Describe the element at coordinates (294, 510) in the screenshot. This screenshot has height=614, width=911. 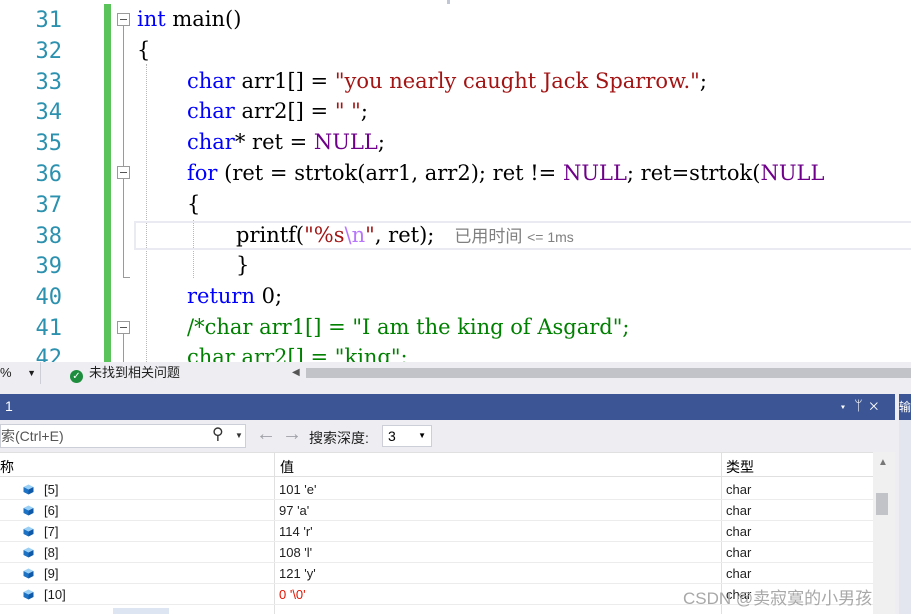
I see `cell-value: 97 'a'` at that location.